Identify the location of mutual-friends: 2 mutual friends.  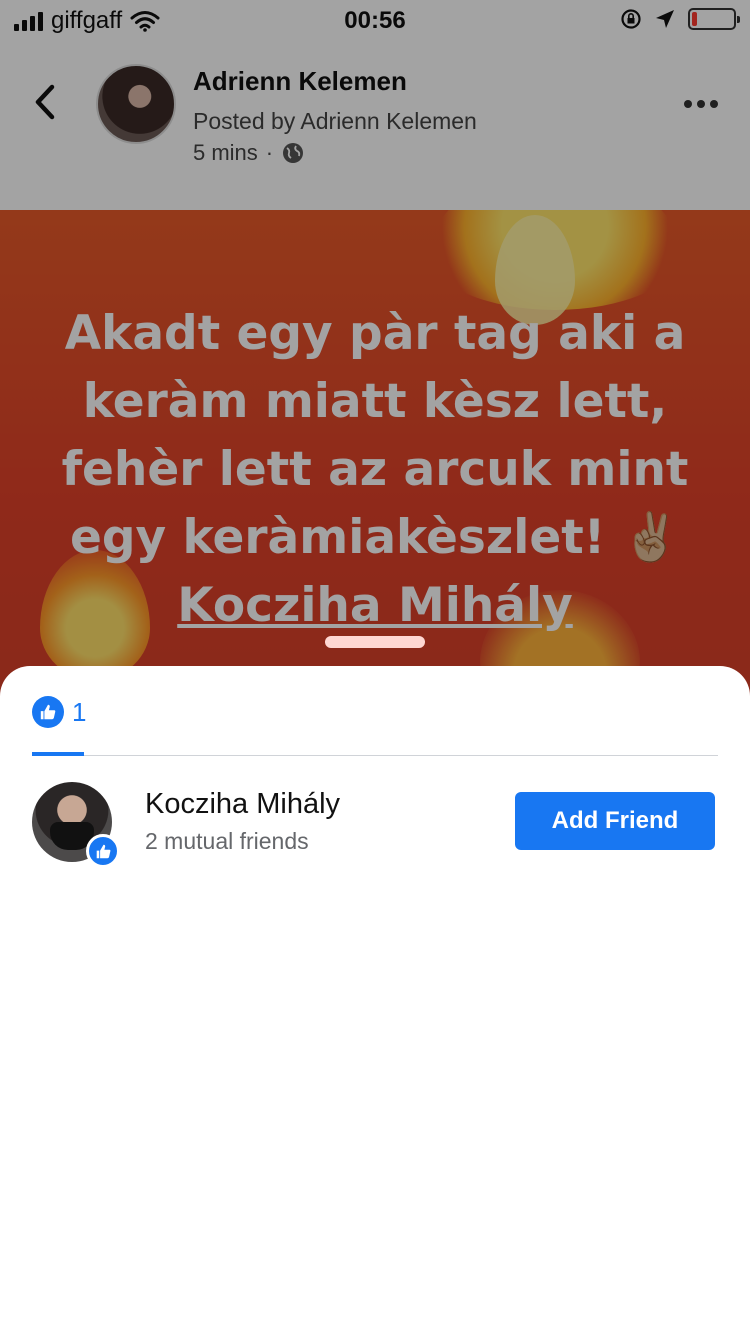
(227, 841).